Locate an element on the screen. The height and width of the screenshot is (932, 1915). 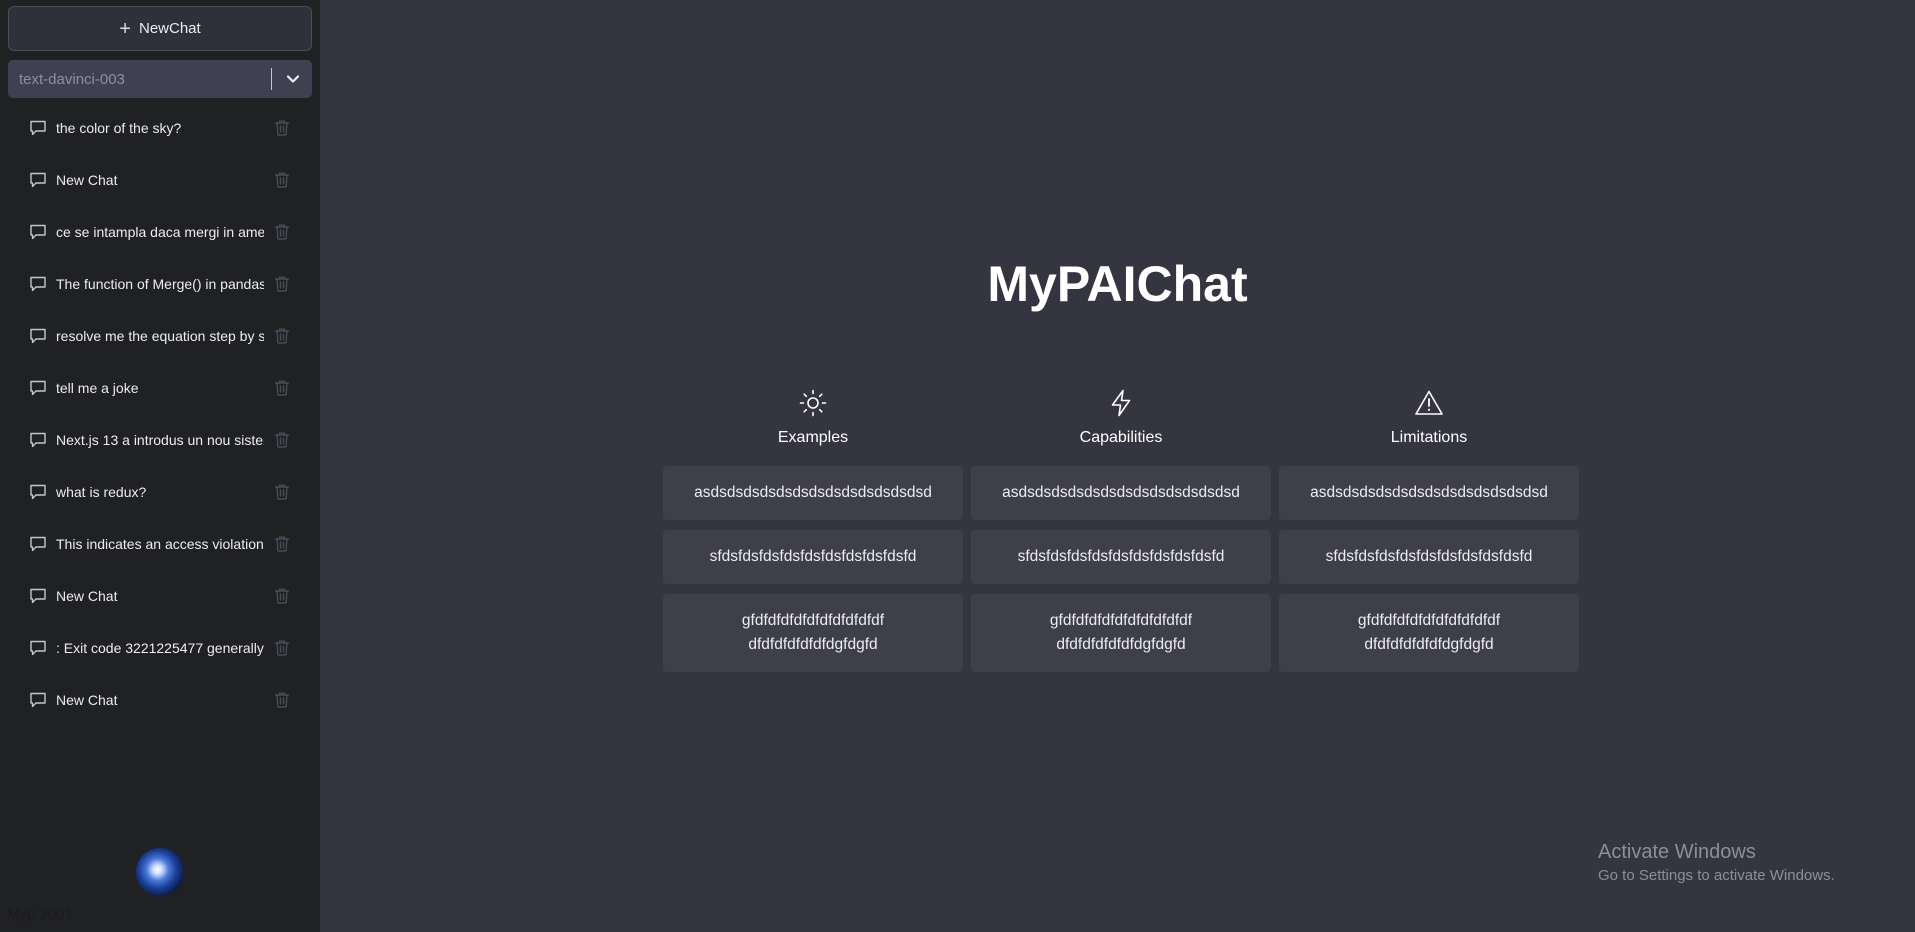
chat-history-item: the color of the sky? is located at coordinates (160, 128).